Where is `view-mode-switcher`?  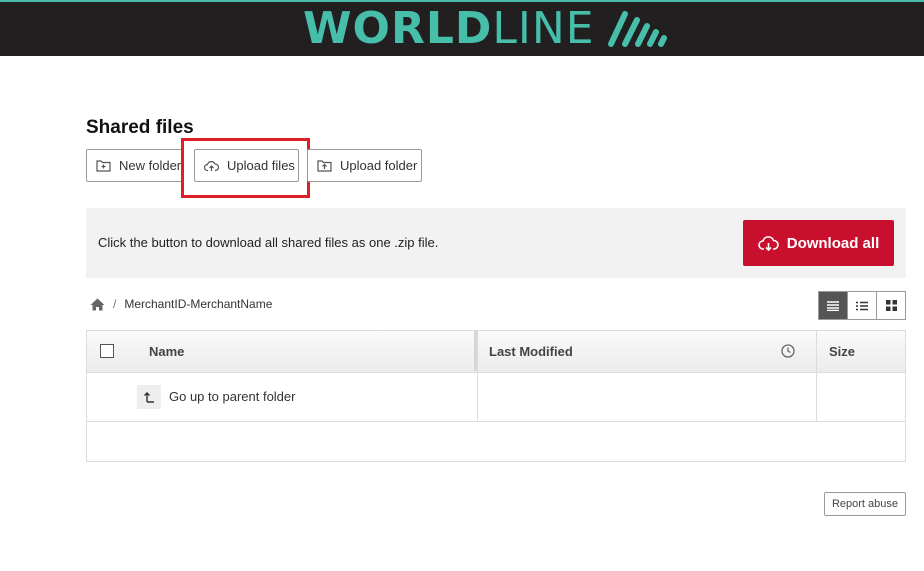 view-mode-switcher is located at coordinates (862, 305).